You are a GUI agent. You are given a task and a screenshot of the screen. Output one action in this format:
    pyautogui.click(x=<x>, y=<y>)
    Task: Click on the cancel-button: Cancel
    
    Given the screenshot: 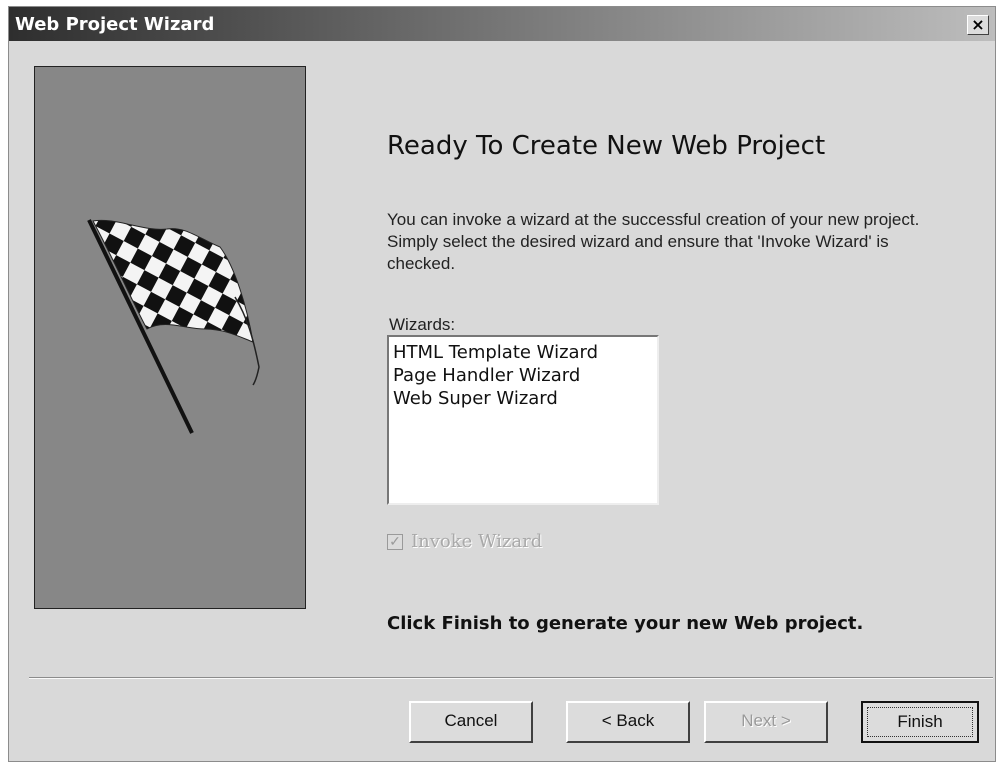 What is the action you would take?
    pyautogui.click(x=471, y=722)
    